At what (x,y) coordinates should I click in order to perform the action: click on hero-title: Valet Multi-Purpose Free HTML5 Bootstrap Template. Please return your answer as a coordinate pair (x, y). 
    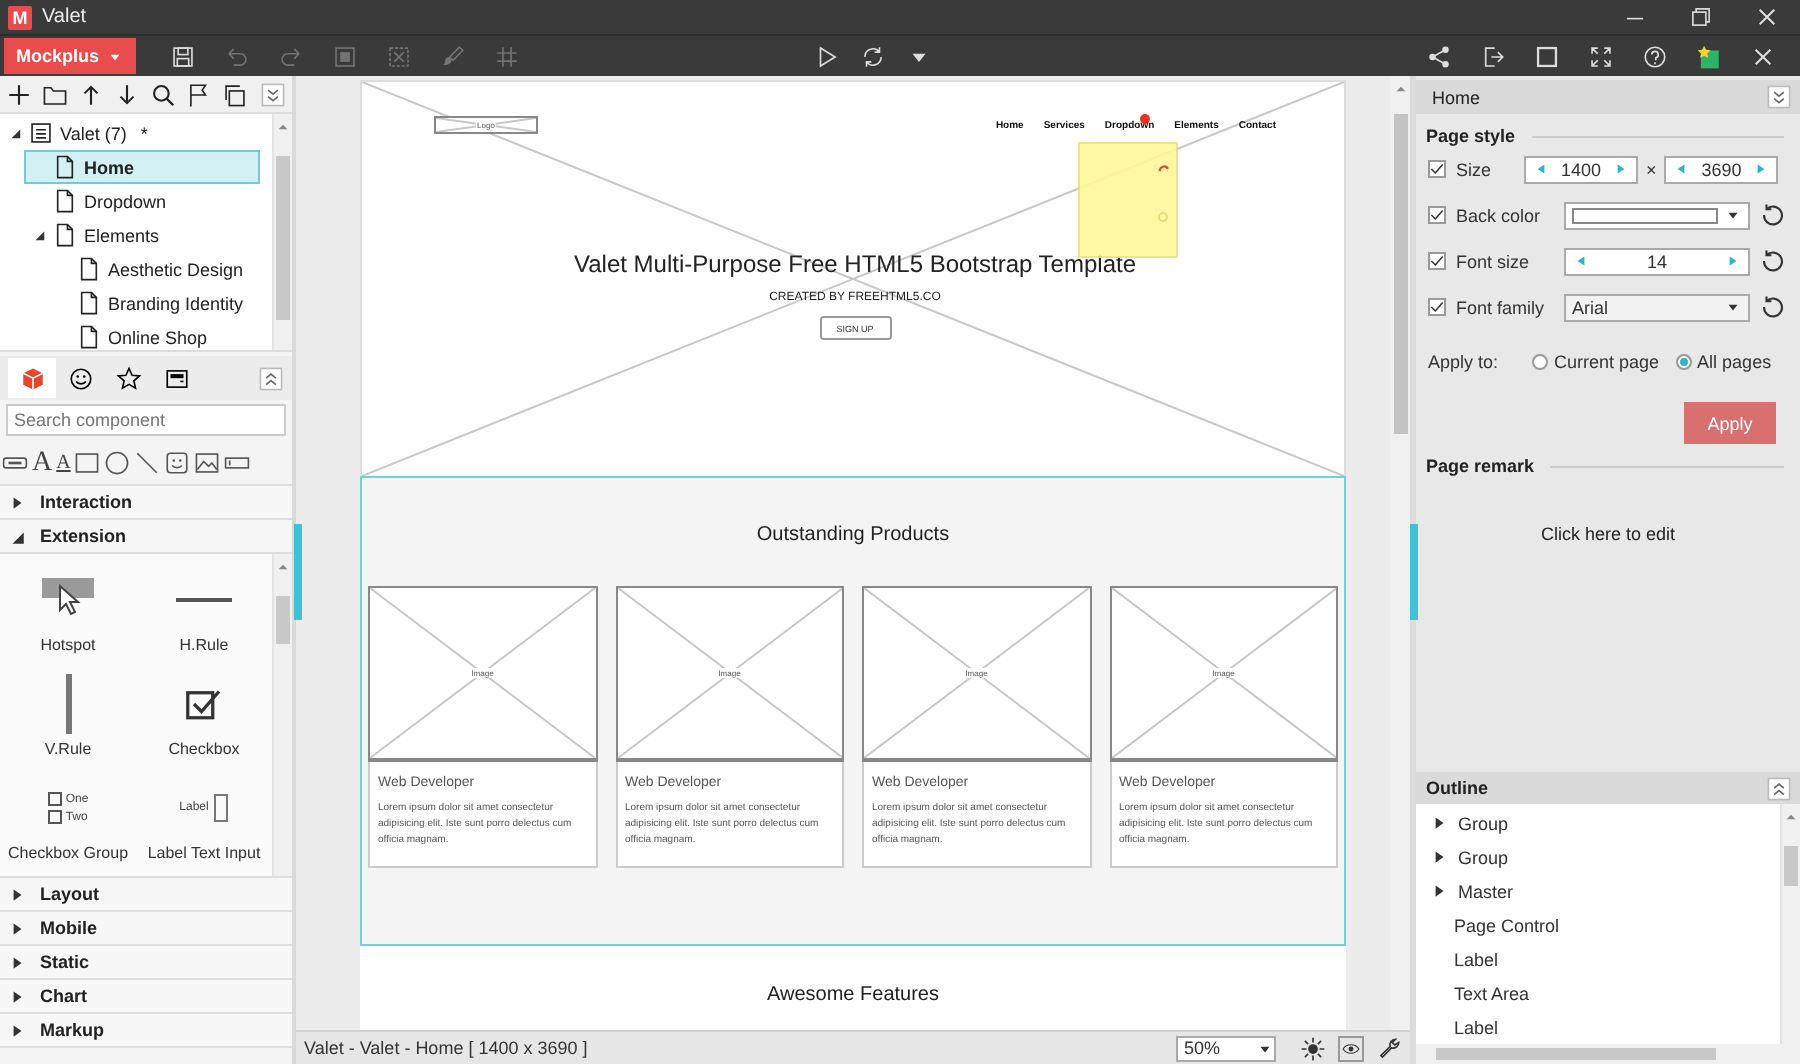
    Looking at the image, I should click on (854, 264).